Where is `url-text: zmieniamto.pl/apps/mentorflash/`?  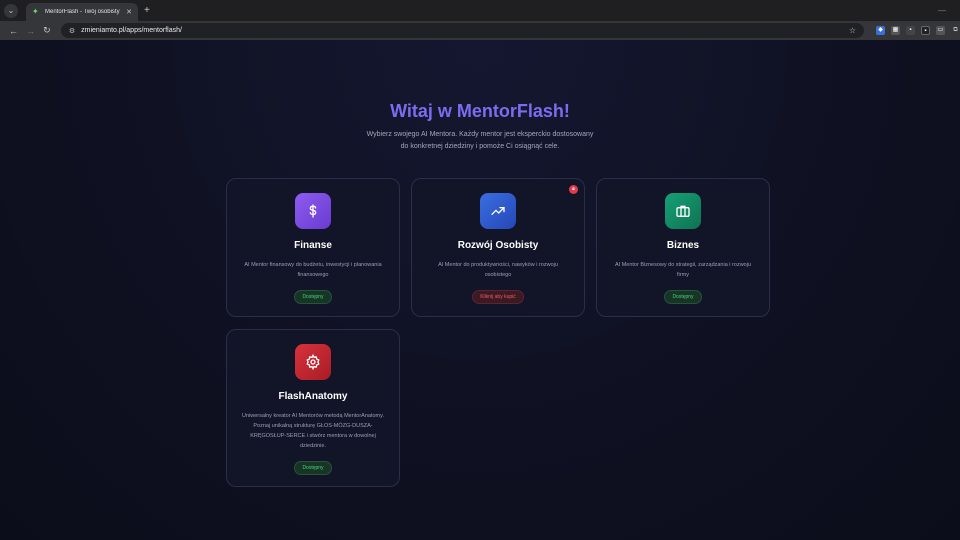
url-text: zmieniamto.pl/apps/mentorflash/ is located at coordinates (131, 30).